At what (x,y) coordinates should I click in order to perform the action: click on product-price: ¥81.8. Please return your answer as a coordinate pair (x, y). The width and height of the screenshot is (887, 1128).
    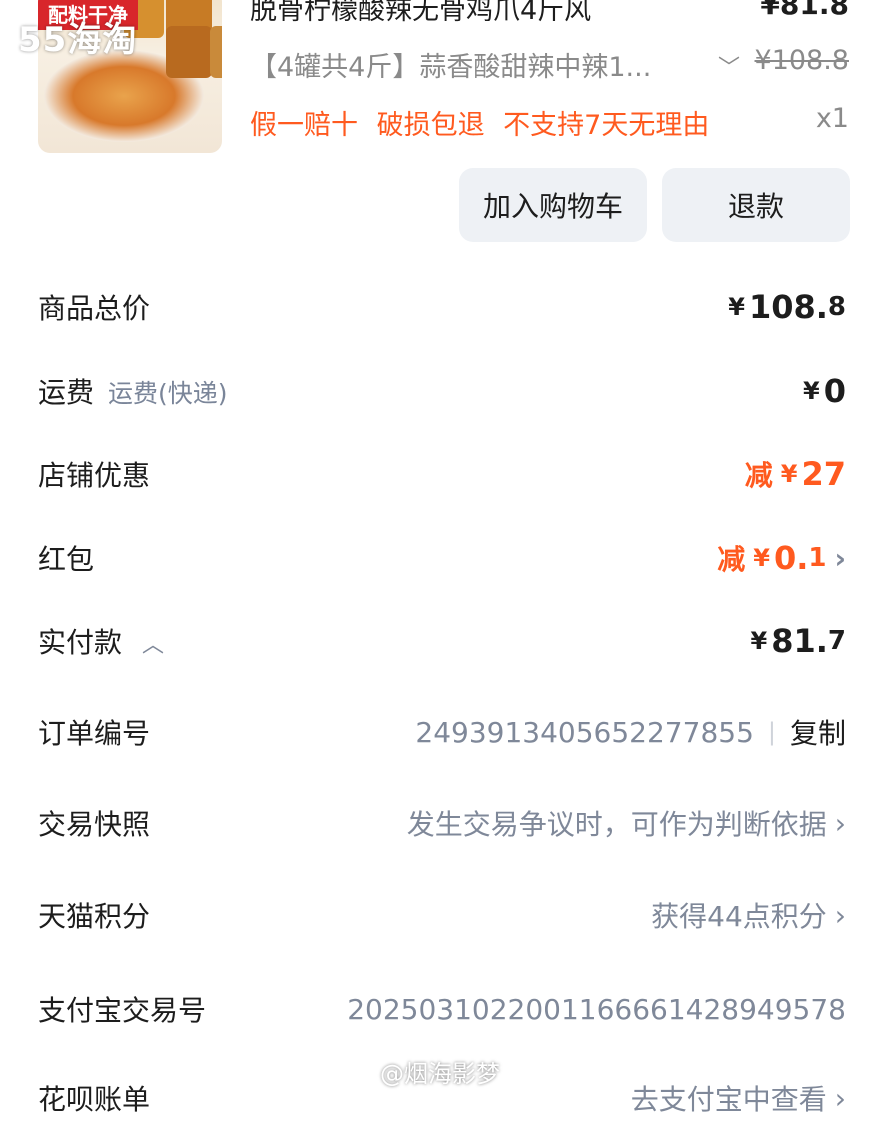
    Looking at the image, I should click on (804, 10).